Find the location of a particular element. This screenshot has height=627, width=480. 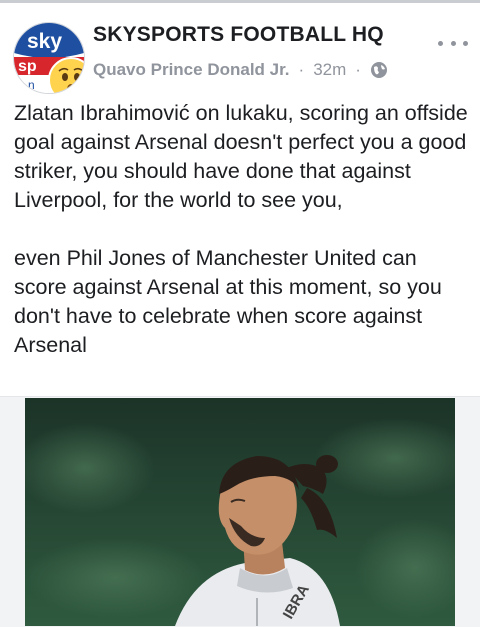

more-options-button is located at coordinates (453, 43).